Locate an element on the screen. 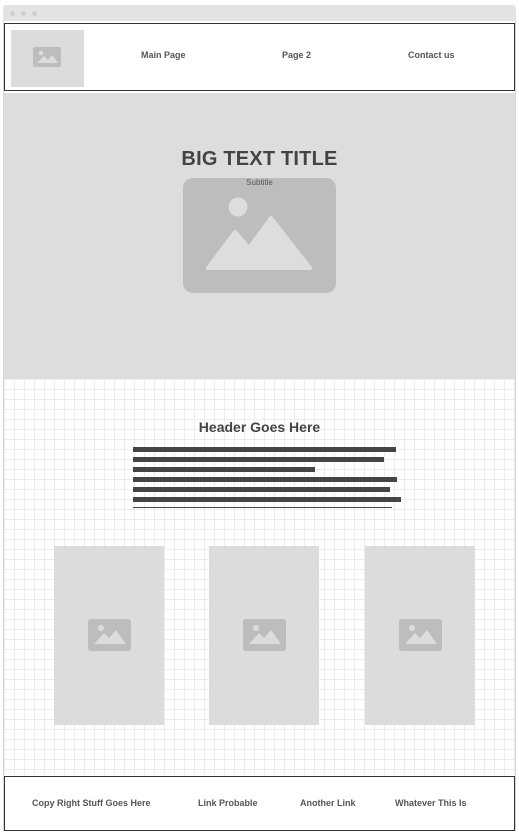 This screenshot has width=519, height=834. hero-subtitle: Subtitle is located at coordinates (259, 182).